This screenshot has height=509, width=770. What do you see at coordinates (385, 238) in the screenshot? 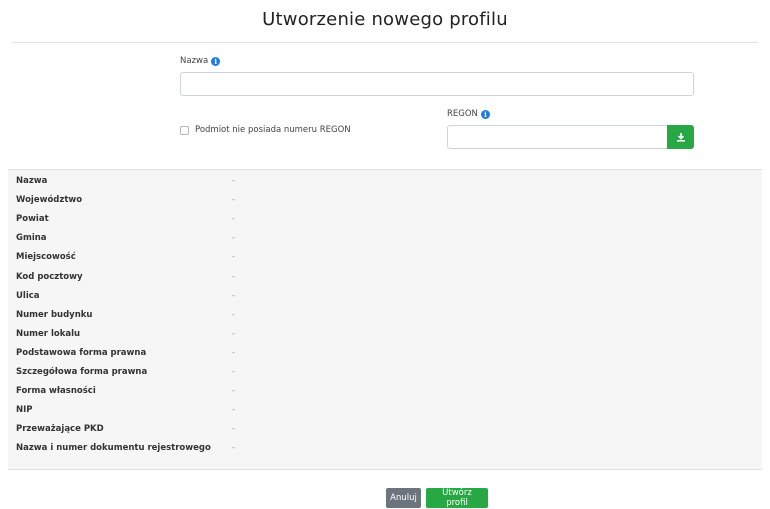
I see `details-row: Gmina -` at bounding box center [385, 238].